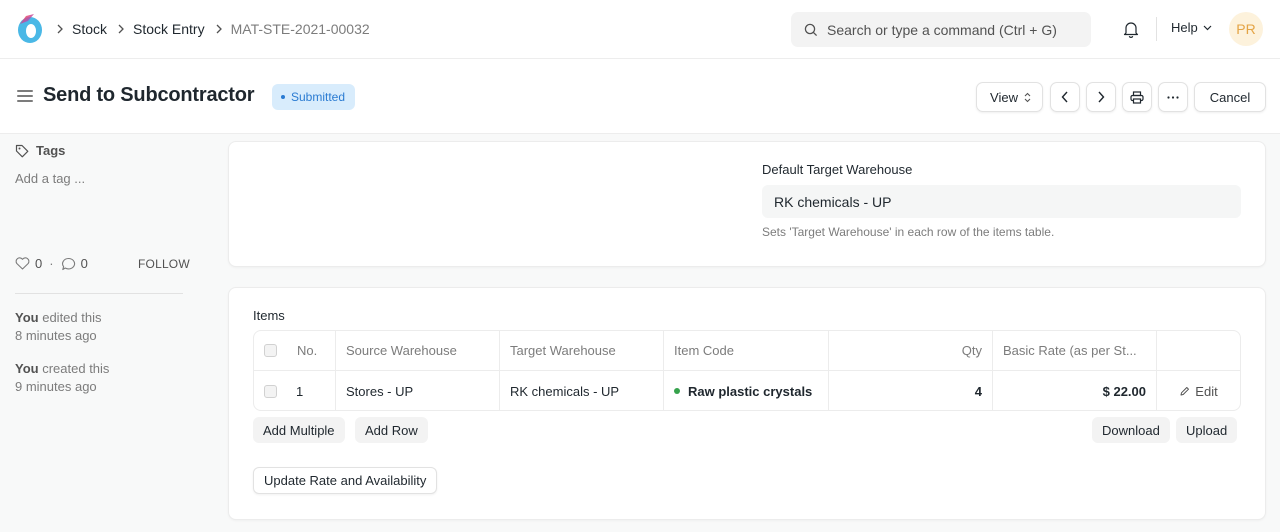  I want to click on column-header-qty: Qty, so click(911, 350).